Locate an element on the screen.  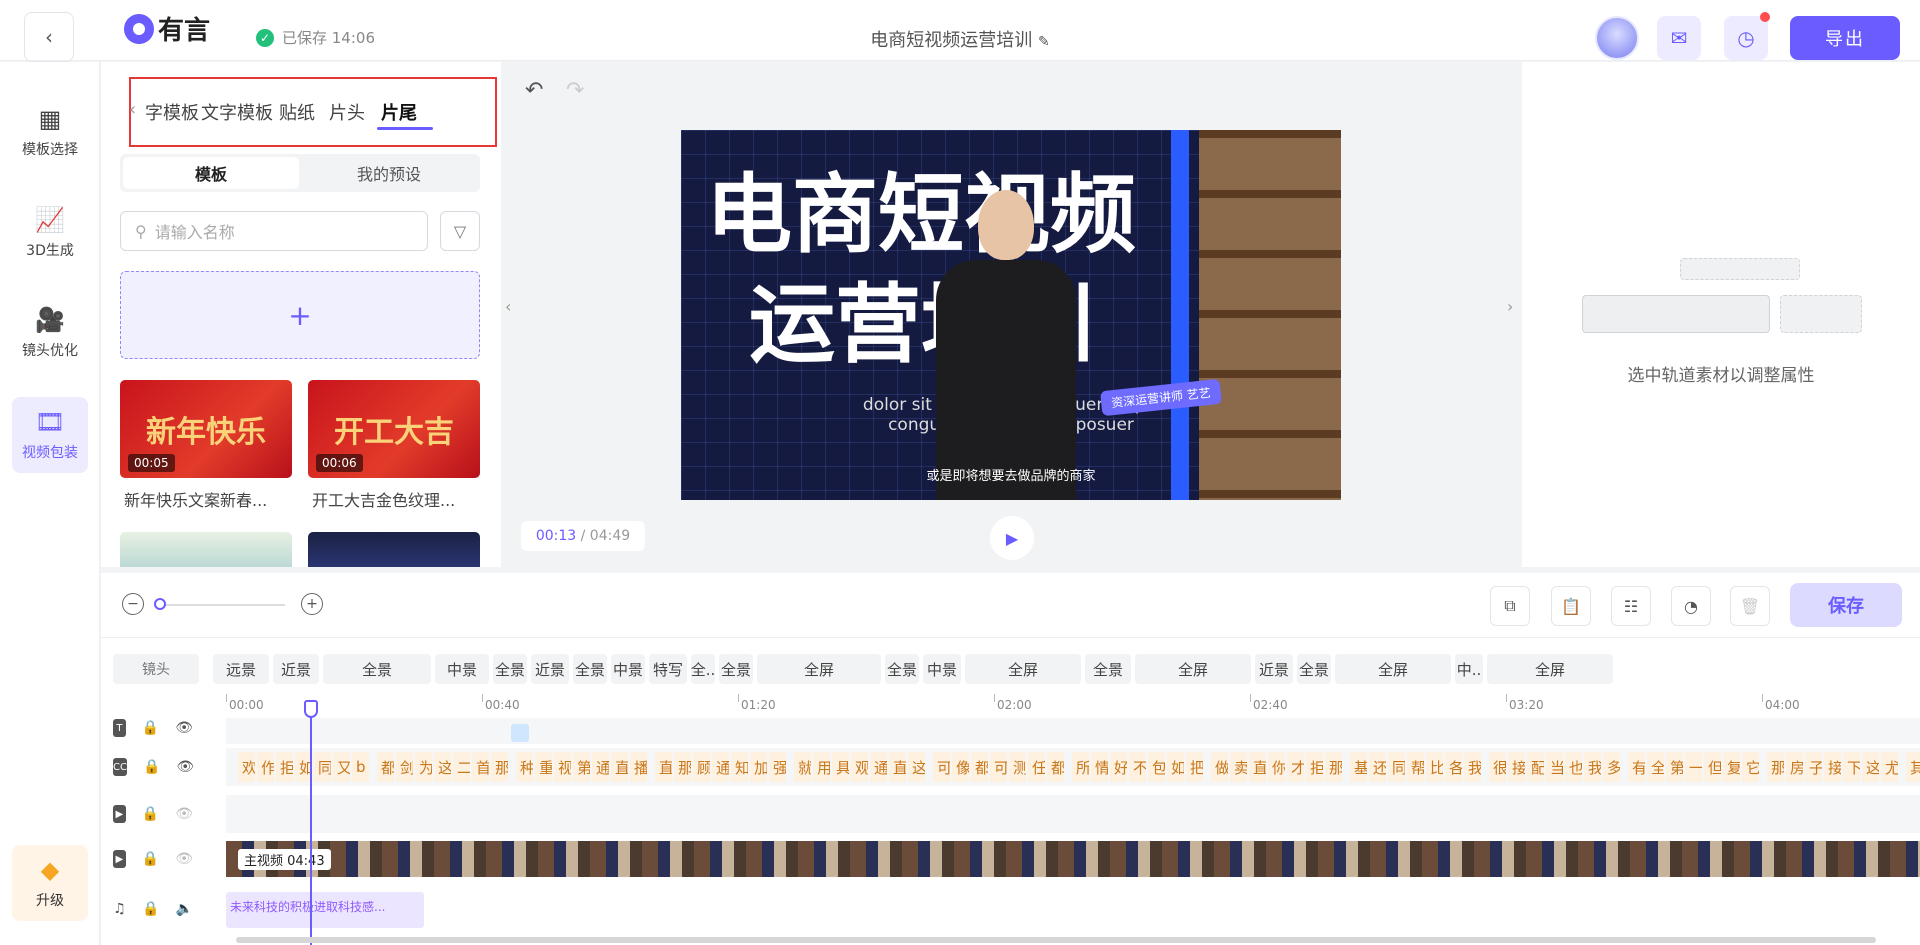
subtitle-clip: 加 is located at coordinates (758, 767).